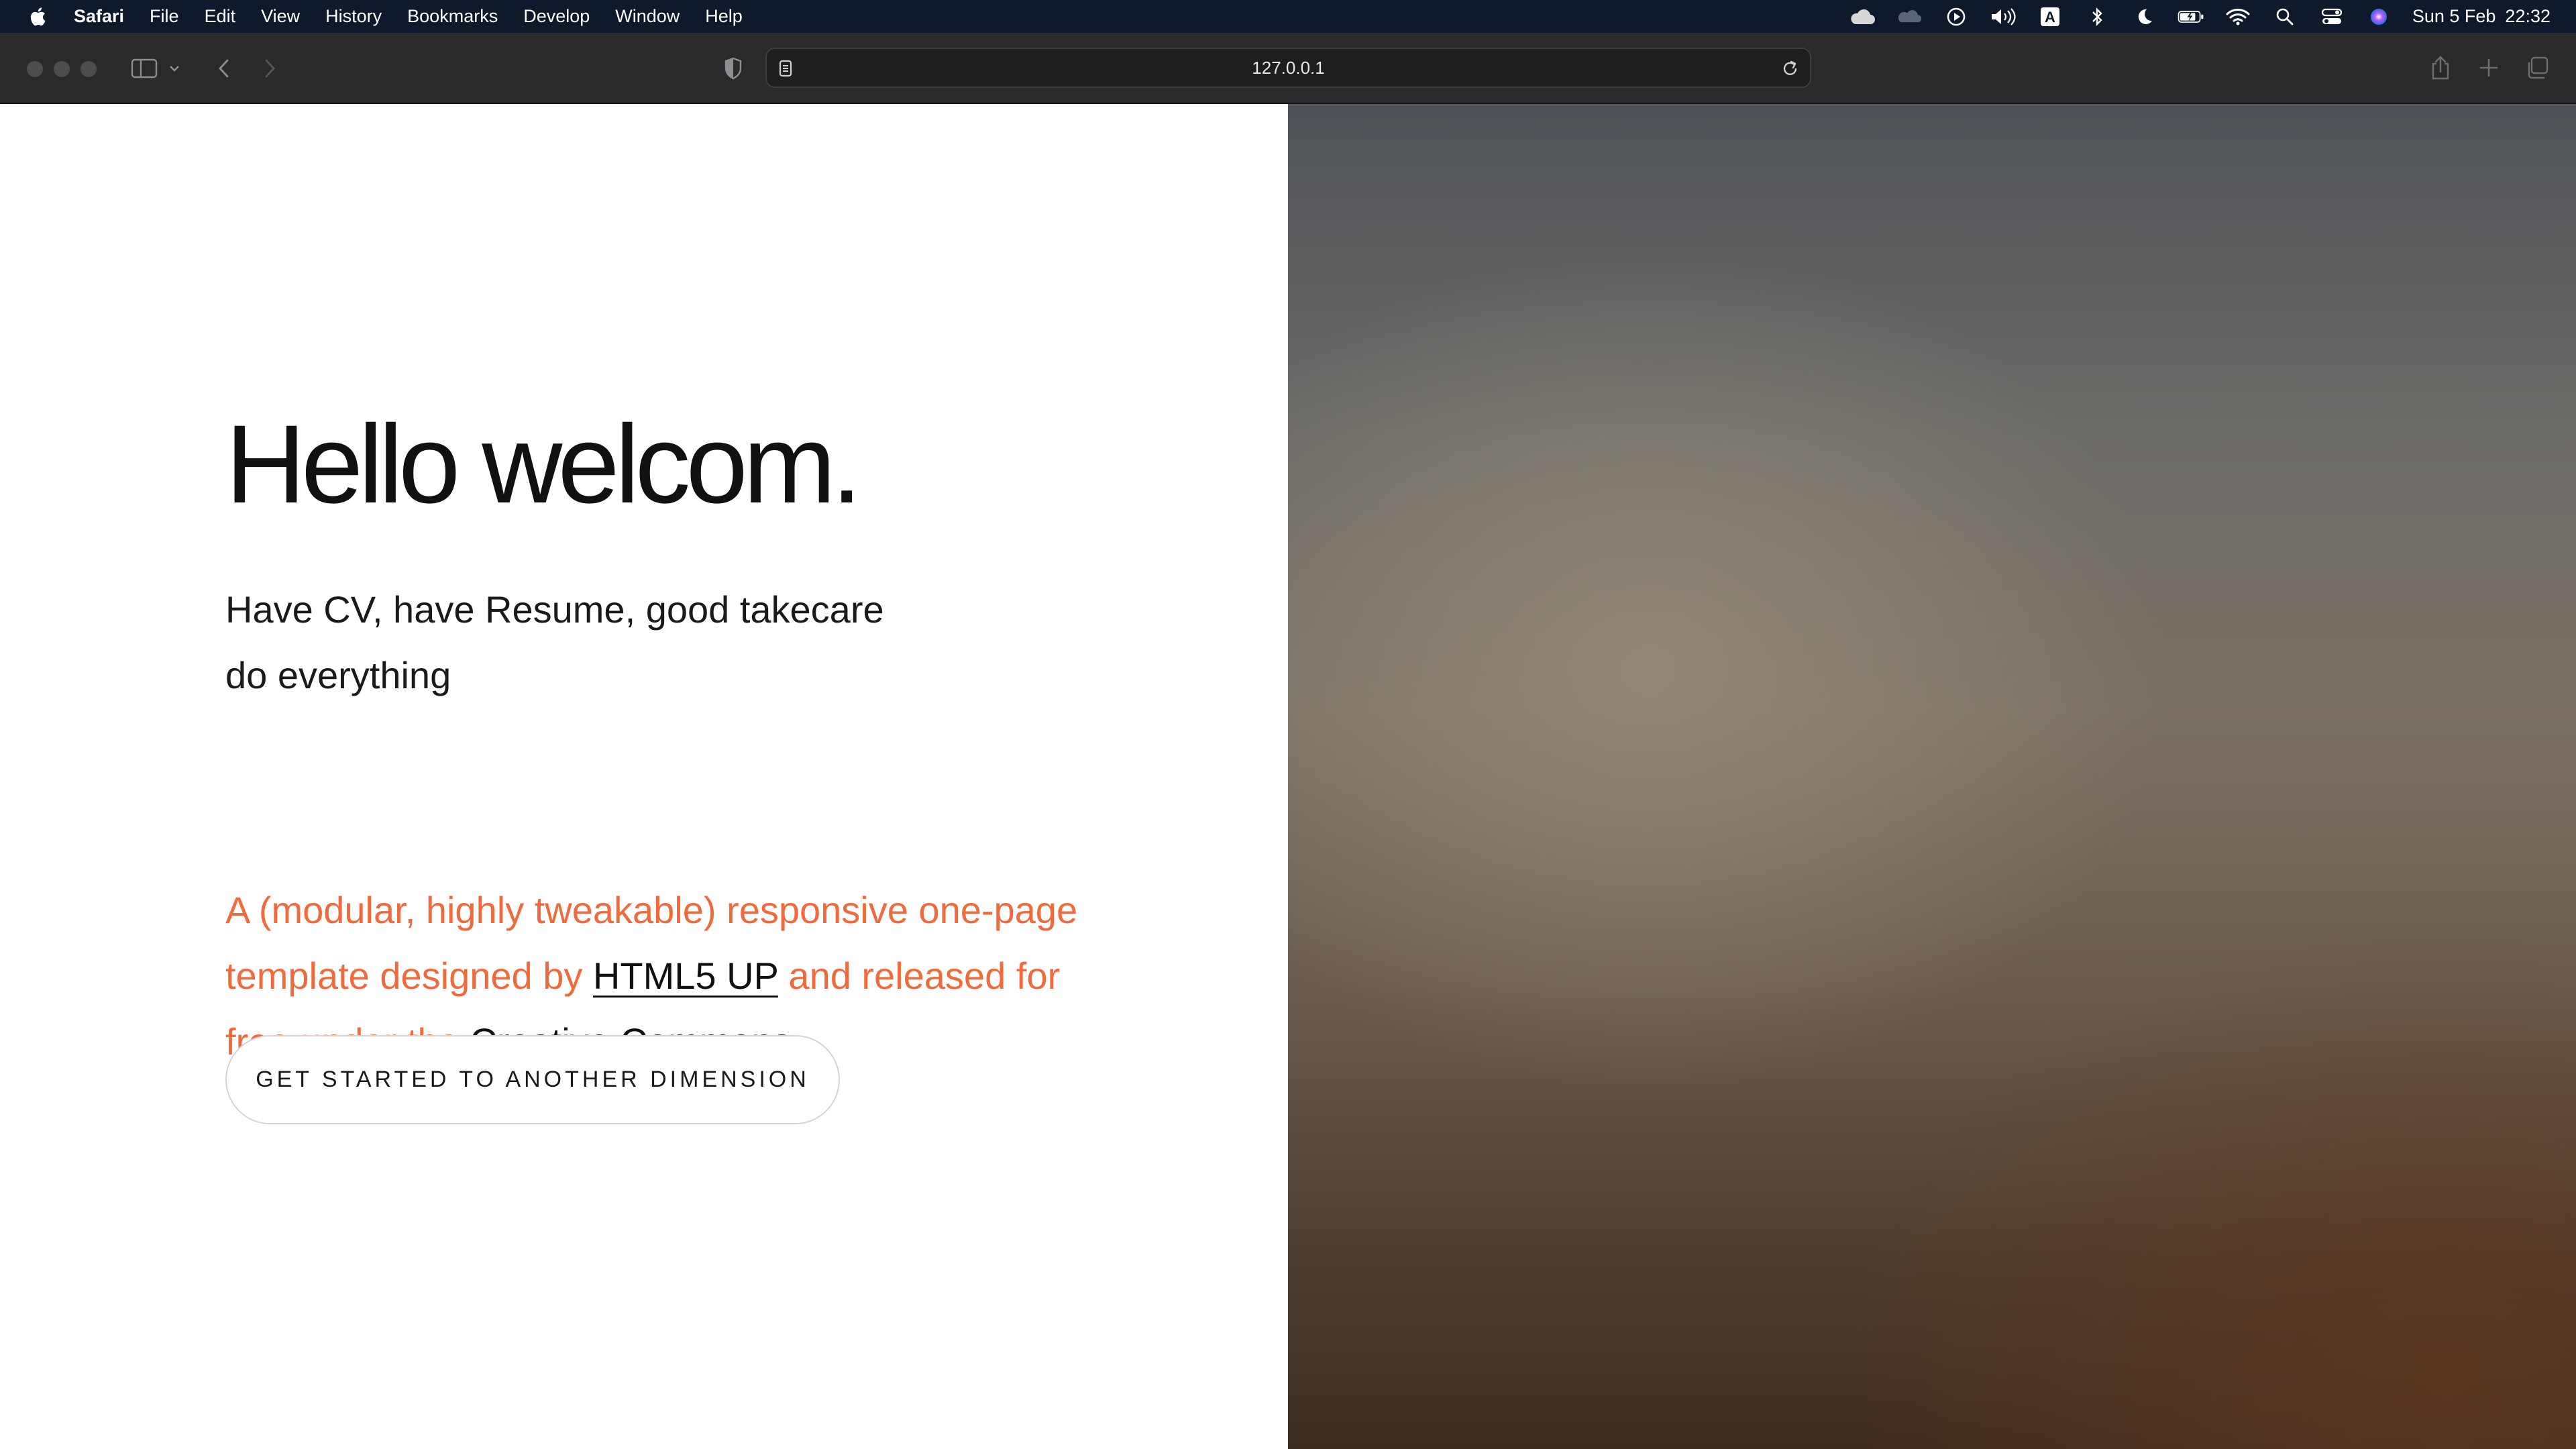 Image resolution: width=2576 pixels, height=1449 pixels. I want to click on spotlight-search-icon, so click(2284, 17).